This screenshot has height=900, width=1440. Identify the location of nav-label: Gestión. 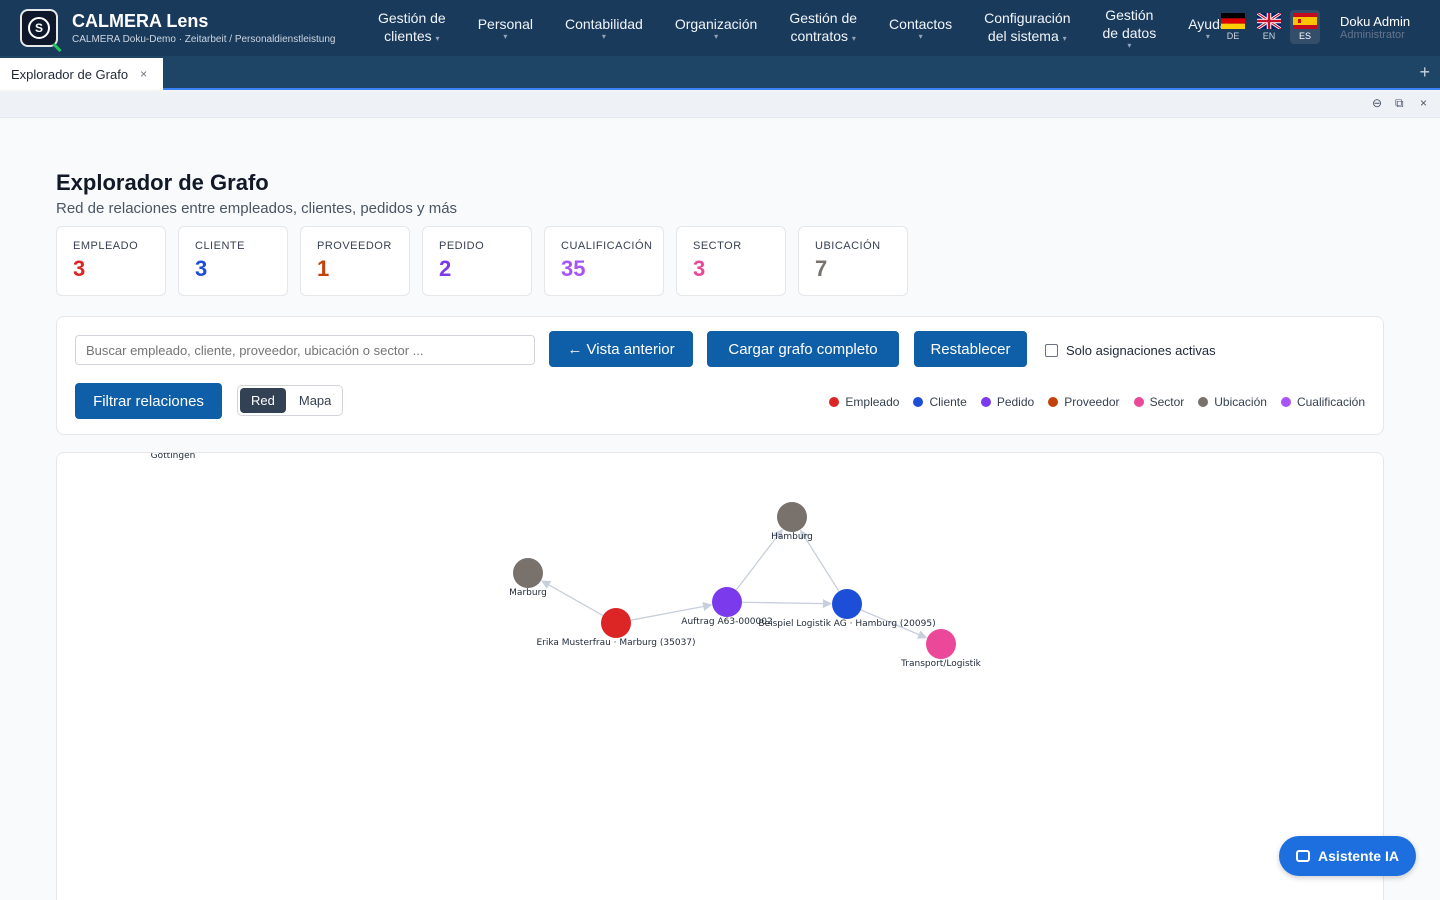
(1129, 15).